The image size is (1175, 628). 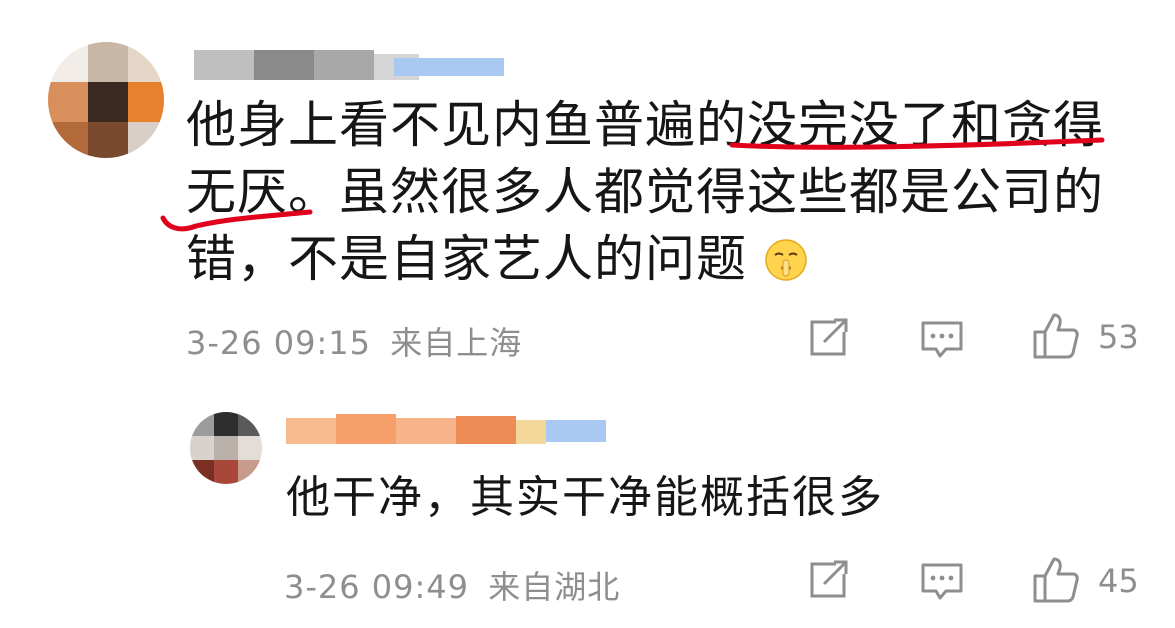 I want to click on shush-face-icon, so click(x=786, y=256).